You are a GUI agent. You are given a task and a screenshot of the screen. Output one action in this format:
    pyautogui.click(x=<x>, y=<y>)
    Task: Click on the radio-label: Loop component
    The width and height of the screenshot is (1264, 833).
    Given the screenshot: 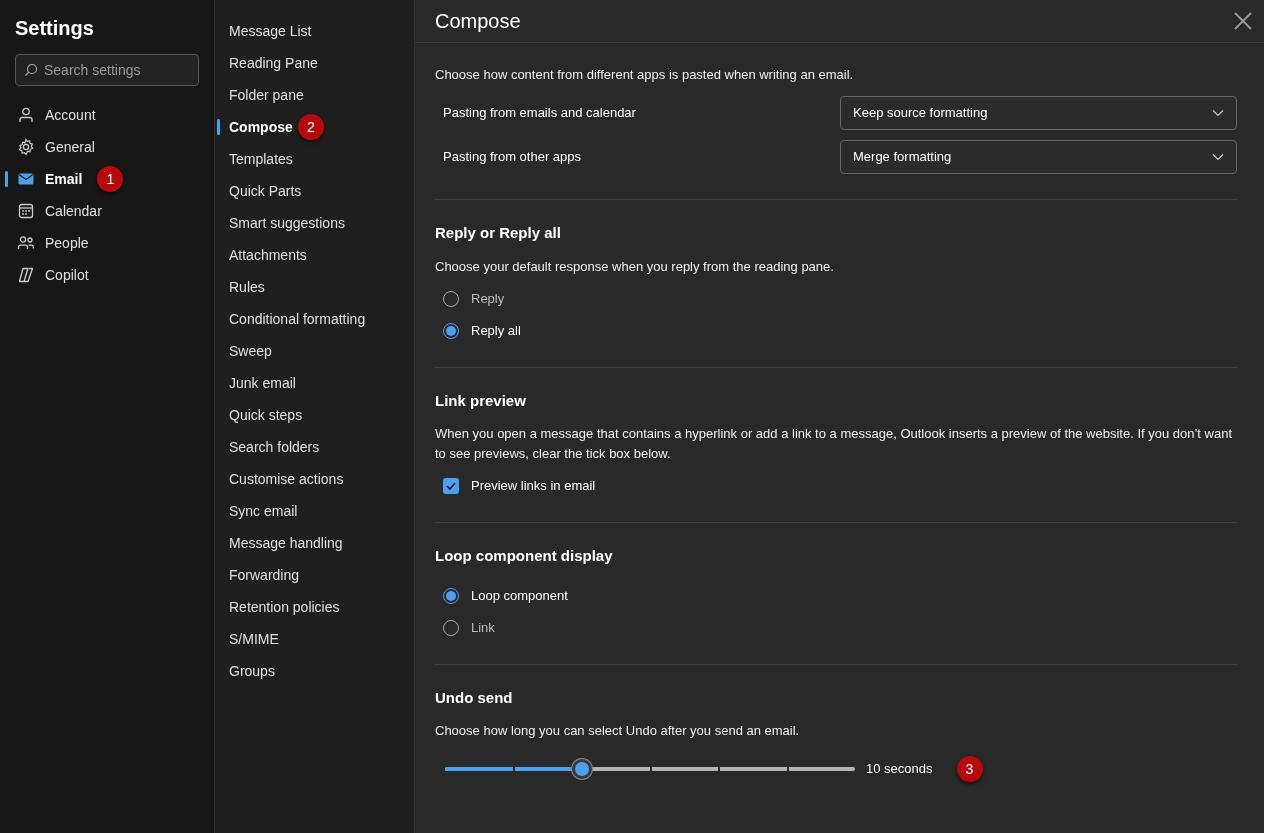 What is the action you would take?
    pyautogui.click(x=519, y=595)
    